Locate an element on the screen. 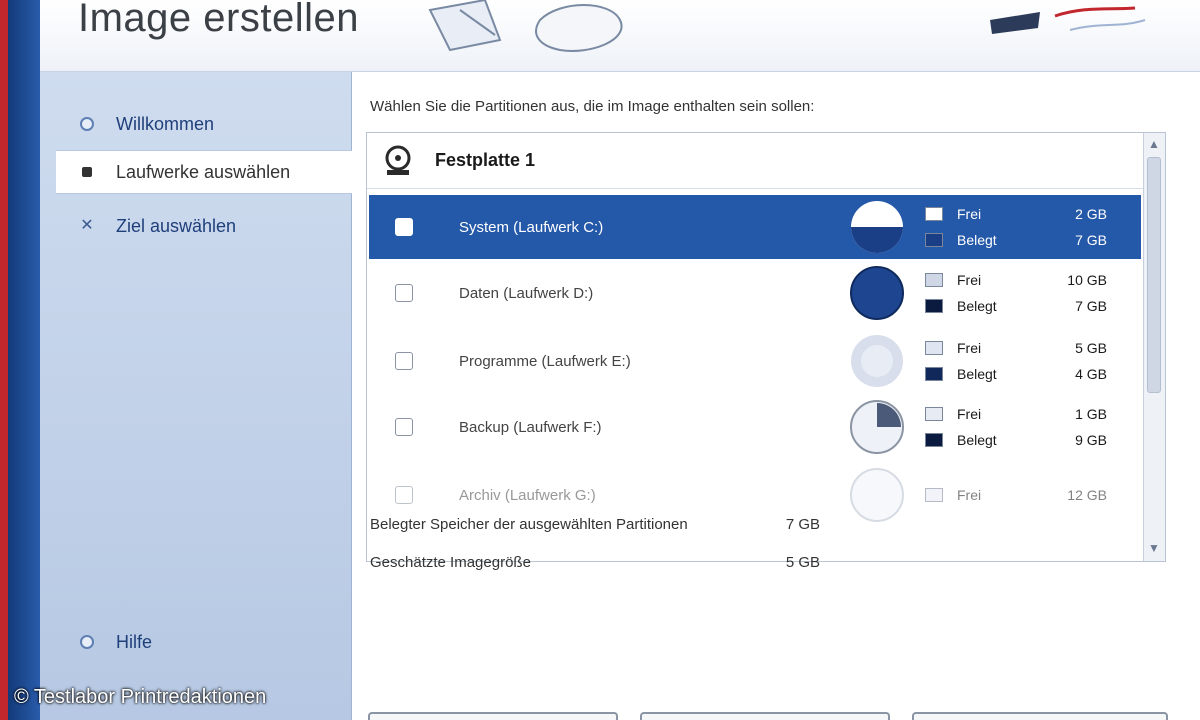 This screenshot has height=720, width=1200. sidebar-item-select-drives: Laufwerke auswählen is located at coordinates (204, 172).